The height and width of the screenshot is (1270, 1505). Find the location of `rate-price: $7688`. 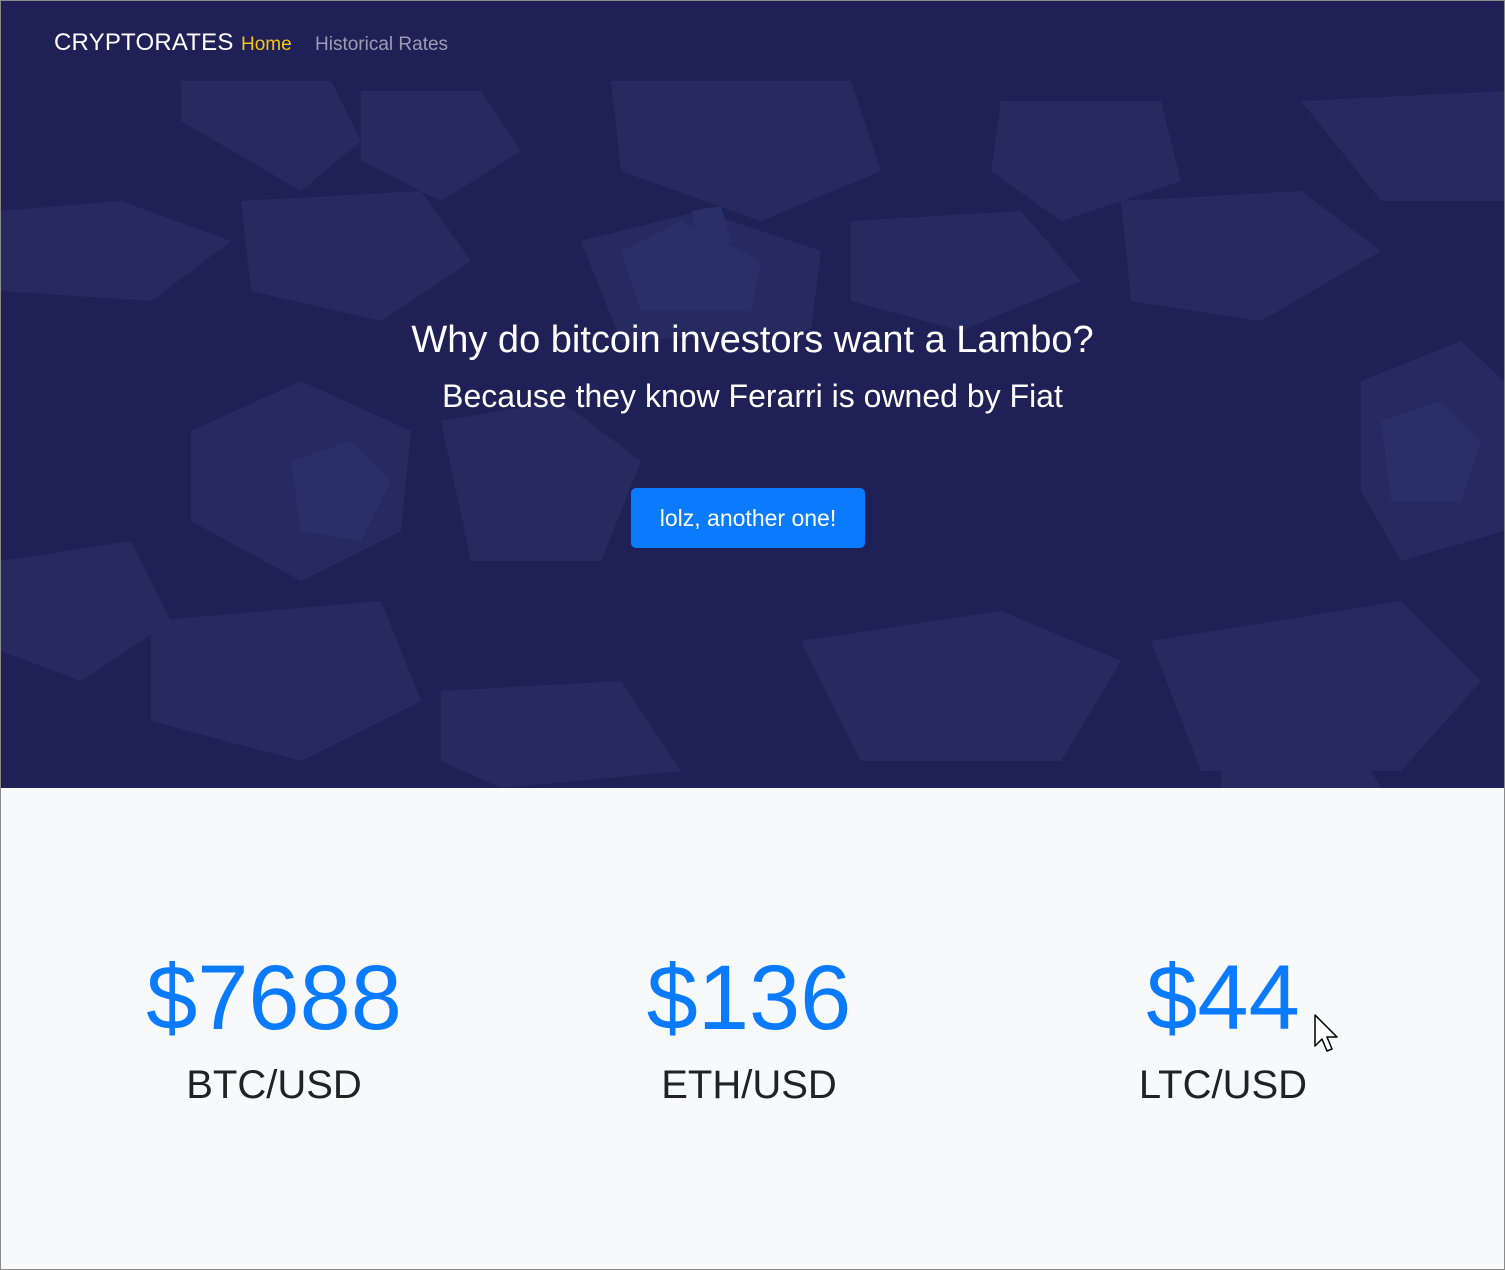

rate-price: $7688 is located at coordinates (274, 998).